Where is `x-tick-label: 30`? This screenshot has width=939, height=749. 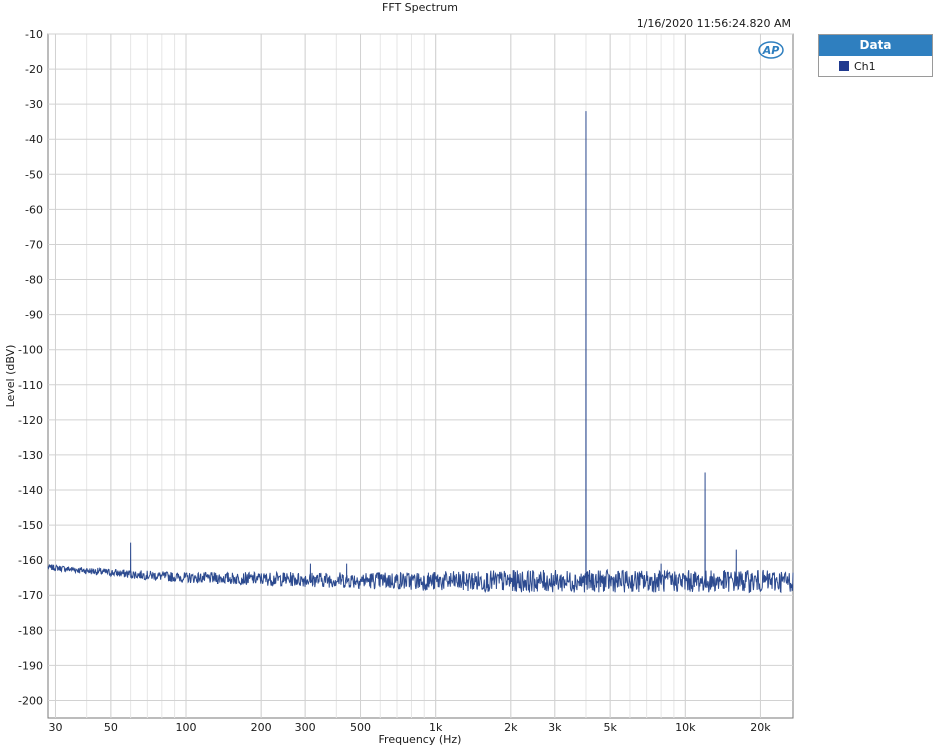
x-tick-label: 30 is located at coordinates (55, 727).